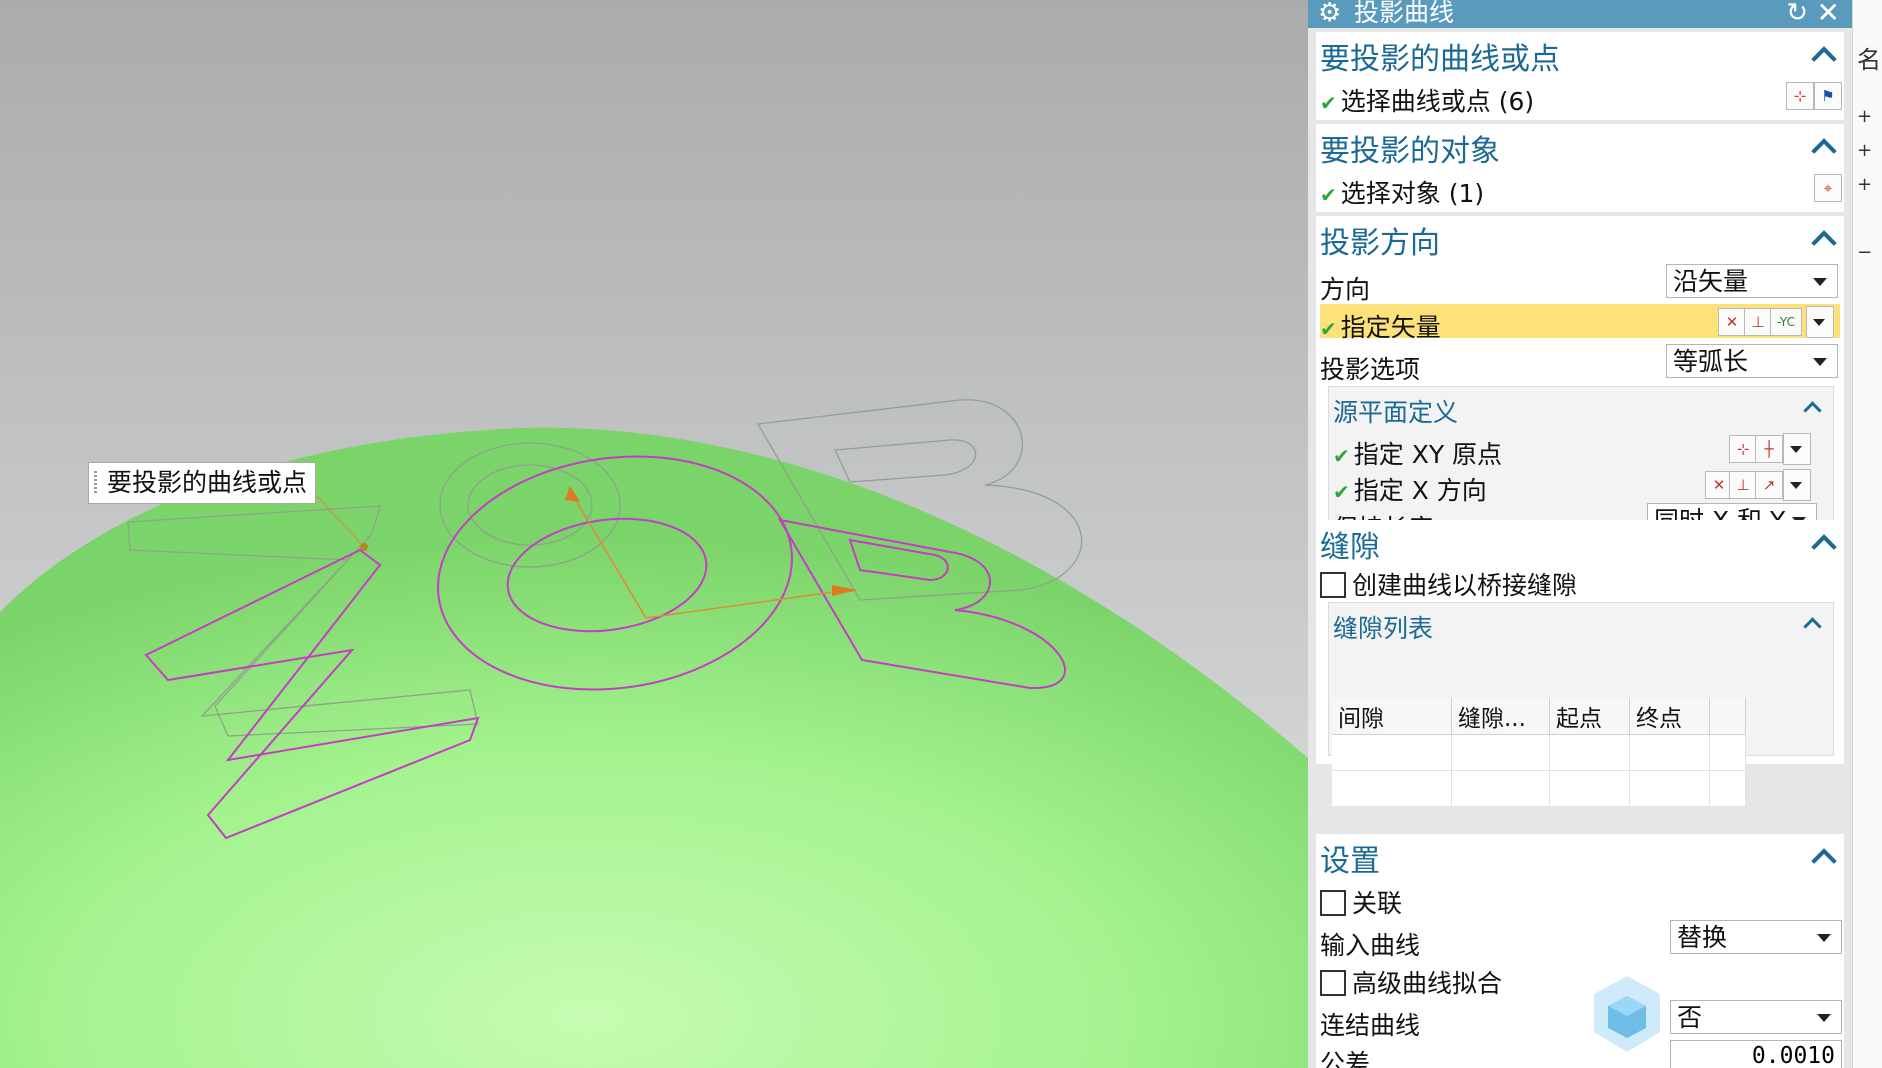 The image size is (1882, 1068). What do you see at coordinates (1813, 623) in the screenshot?
I see `collapse-gap-list-icon` at bounding box center [1813, 623].